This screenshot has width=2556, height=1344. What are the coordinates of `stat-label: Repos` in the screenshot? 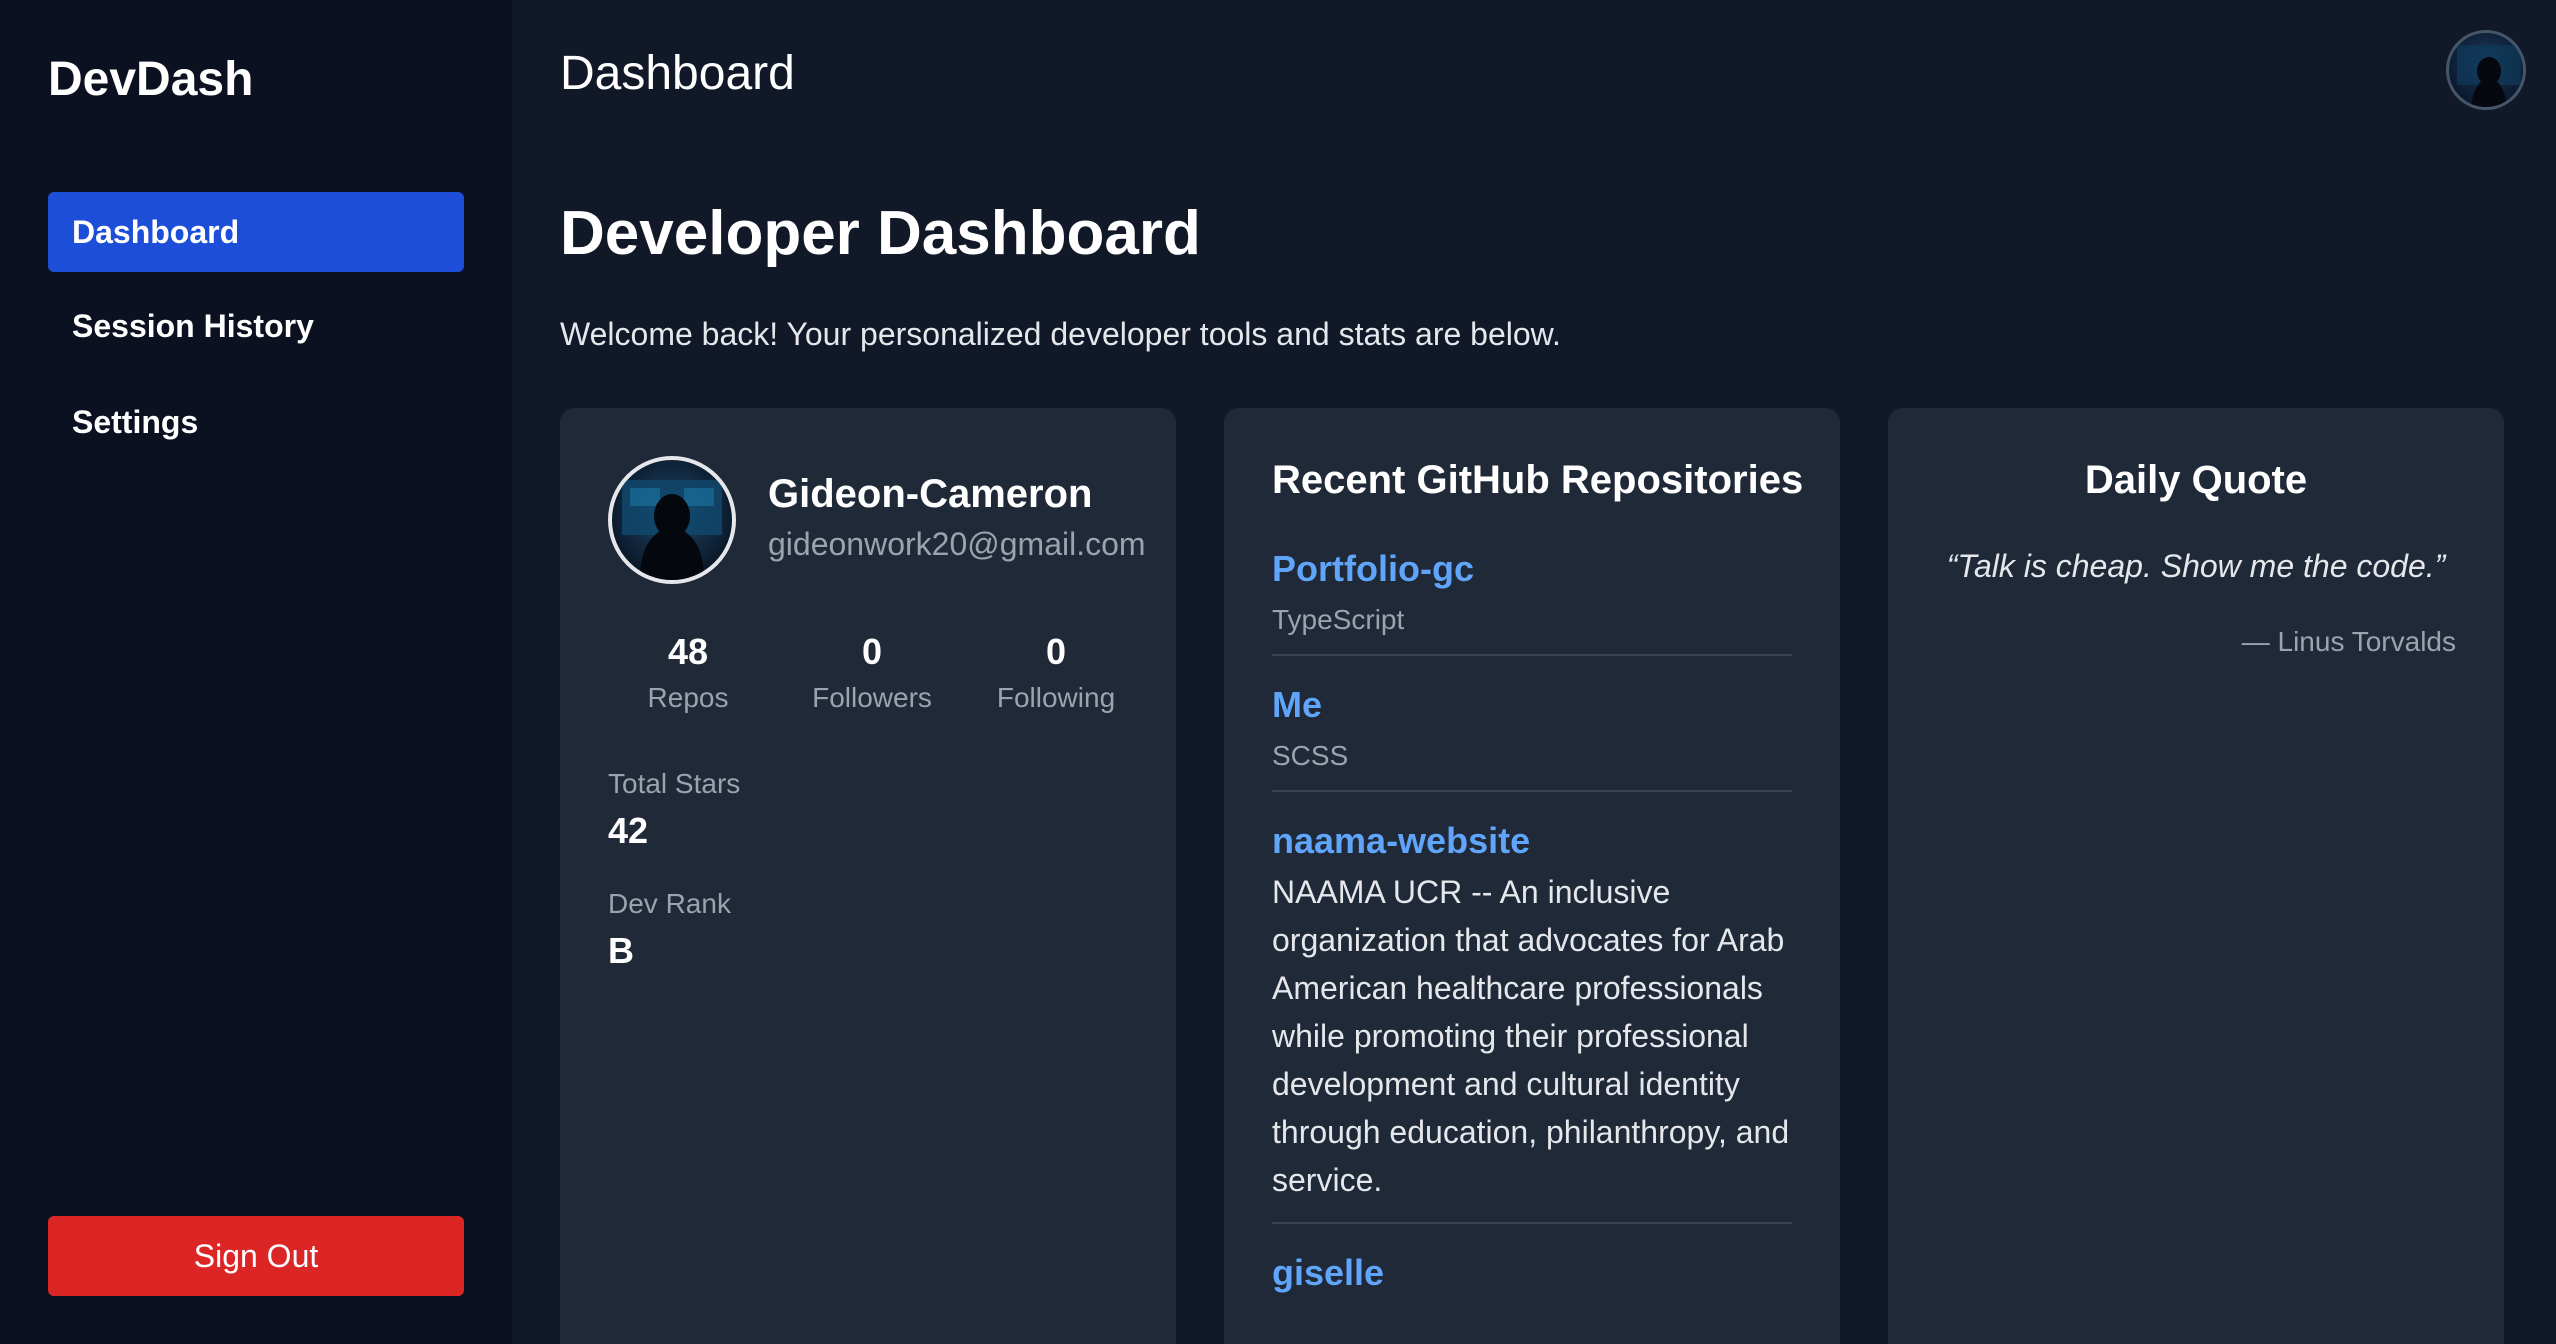 It's located at (688, 697).